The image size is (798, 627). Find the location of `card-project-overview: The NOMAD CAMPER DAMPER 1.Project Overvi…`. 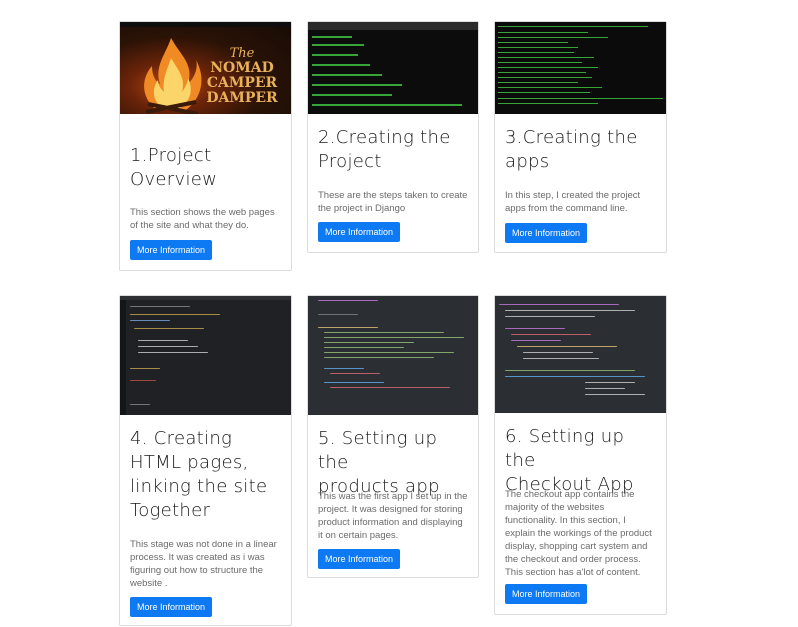

card-project-overview: The NOMAD CAMPER DAMPER 1.Project Overvi… is located at coordinates (205, 146).